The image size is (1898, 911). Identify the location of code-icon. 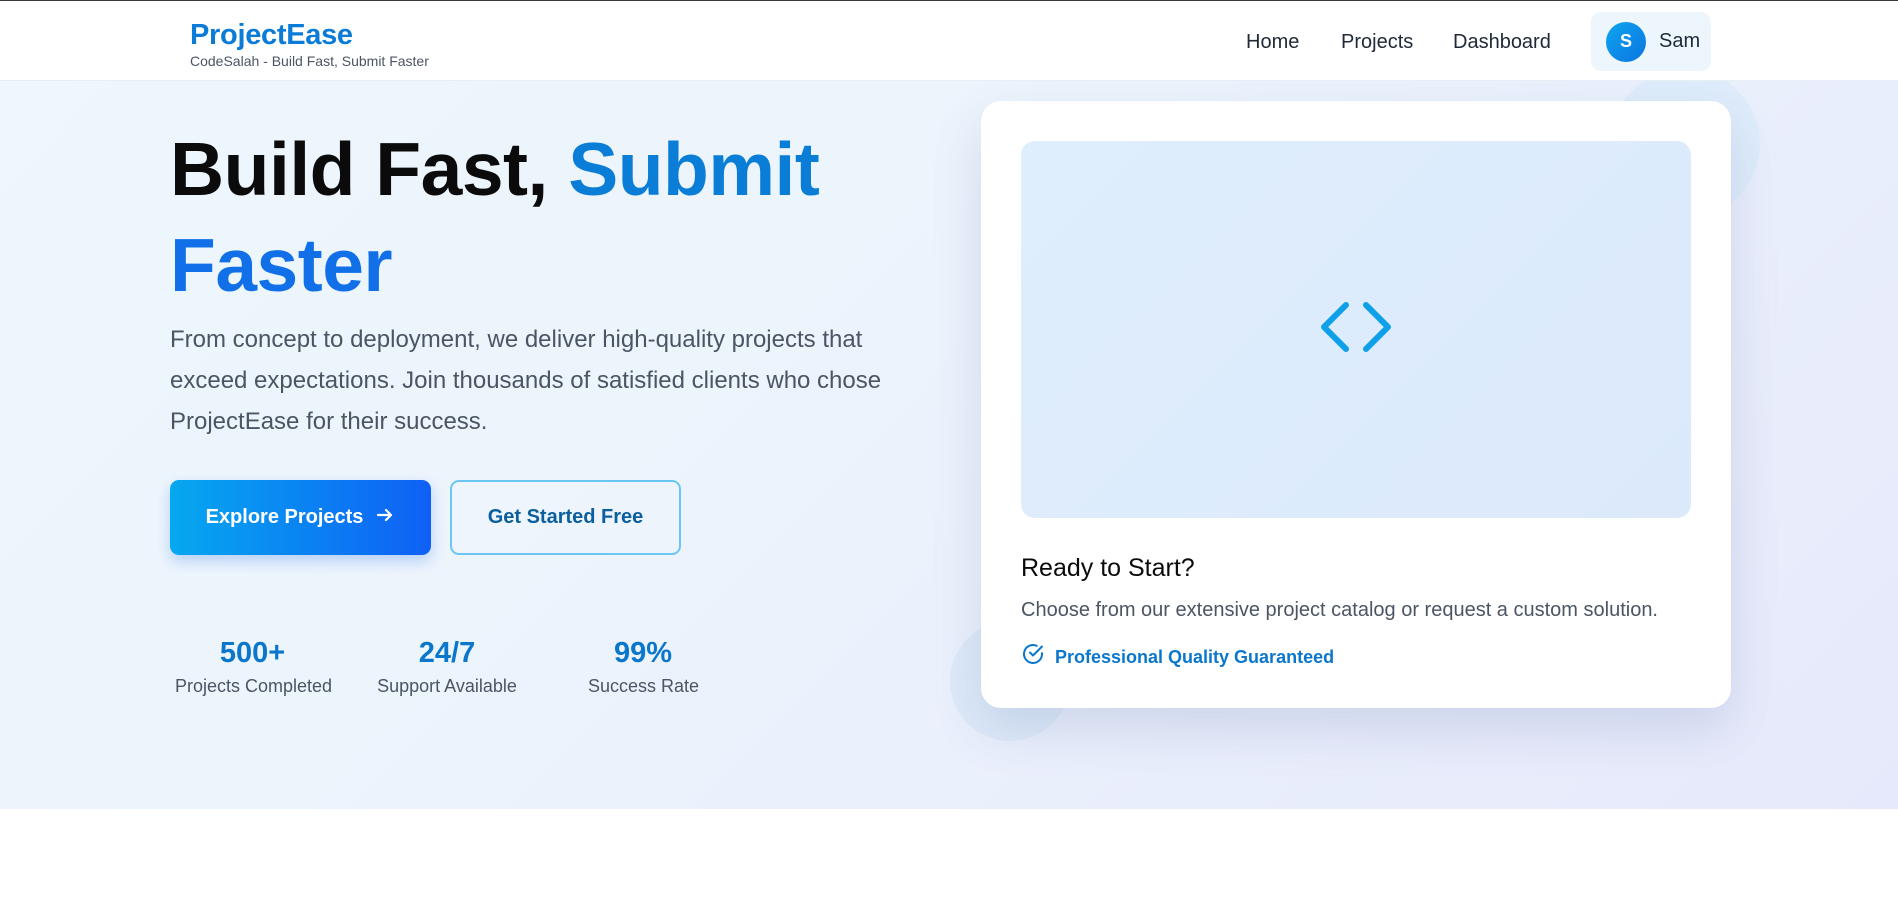
(1356, 329).